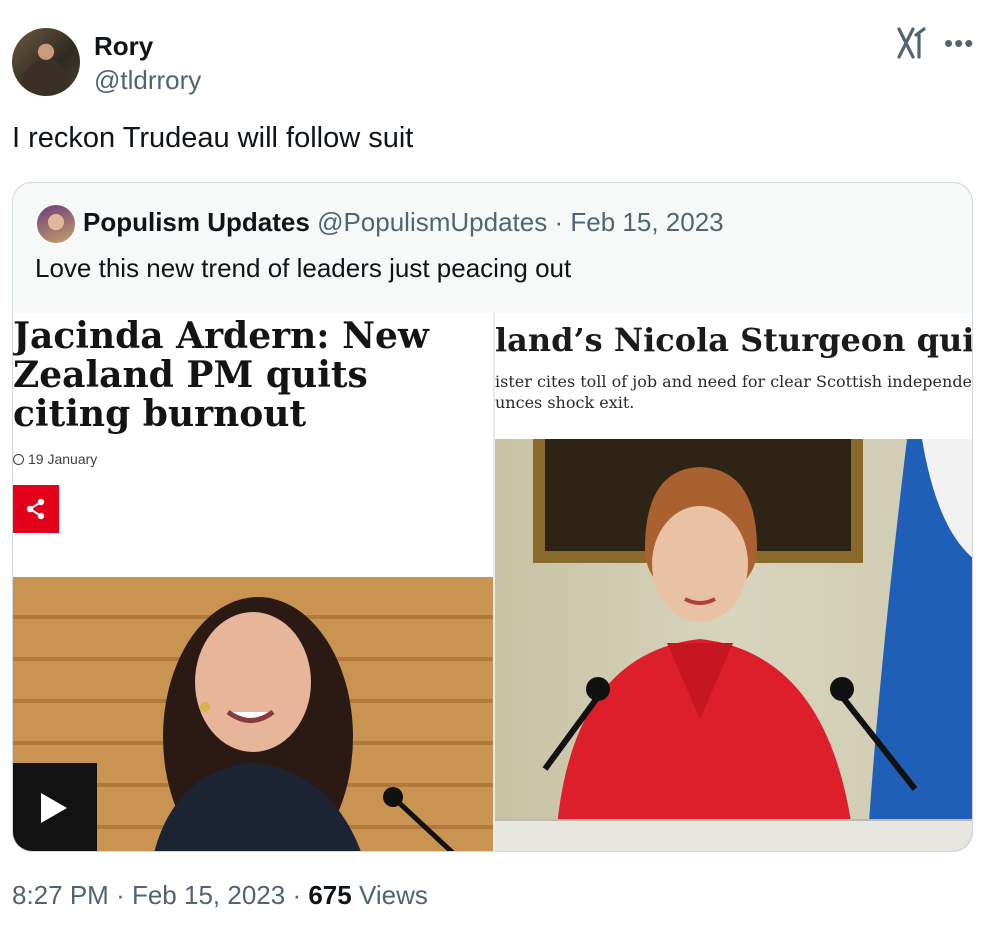 The height and width of the screenshot is (932, 1000). I want to click on sturgeon-headline: land’s Nicola Sturgeon quits, so click(734, 340).